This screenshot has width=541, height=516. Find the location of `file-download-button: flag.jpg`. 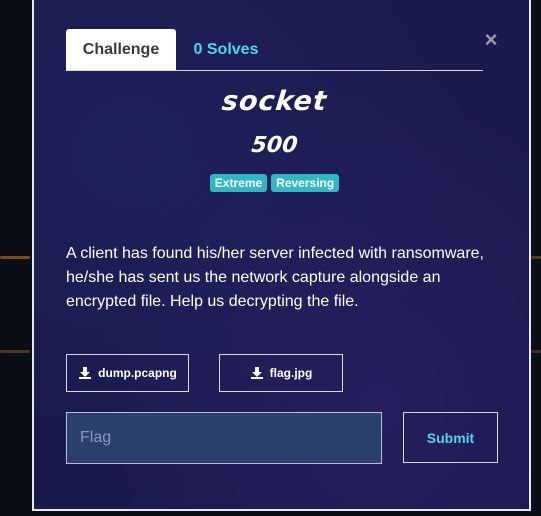

file-download-button: flag.jpg is located at coordinates (281, 373).